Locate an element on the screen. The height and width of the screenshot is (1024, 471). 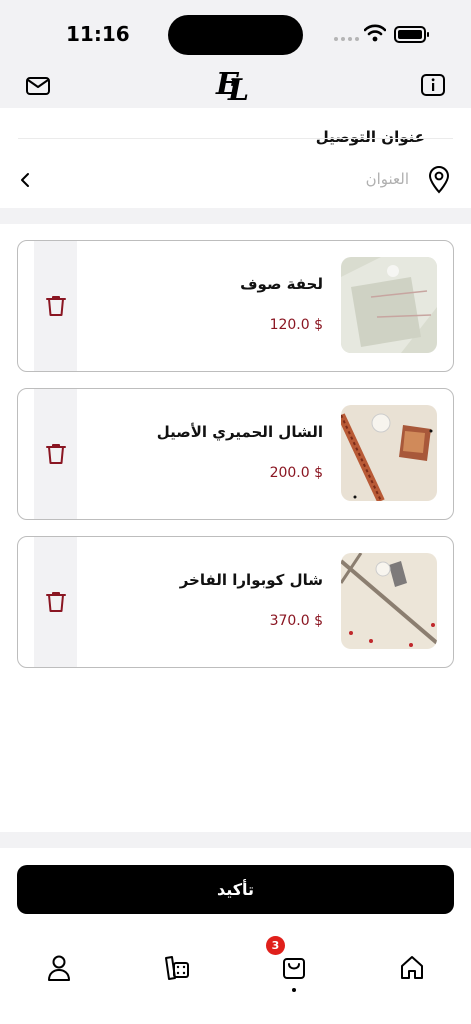
brand-logo: E L is located at coordinates (232, 85).